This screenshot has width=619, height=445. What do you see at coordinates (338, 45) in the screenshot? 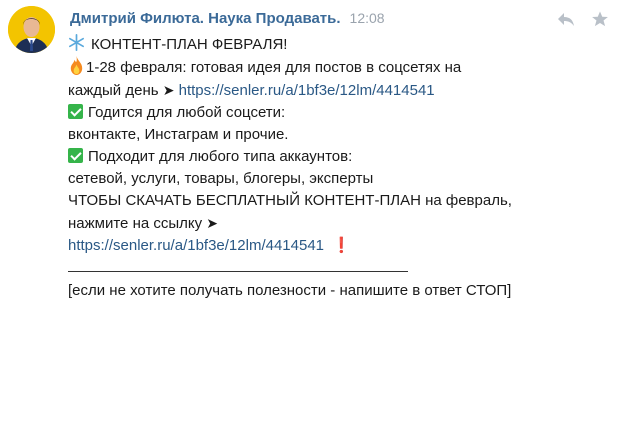
I see `title-line: КОНТЕНТ-ПЛАН ФЕВРАЛЯ!` at bounding box center [338, 45].